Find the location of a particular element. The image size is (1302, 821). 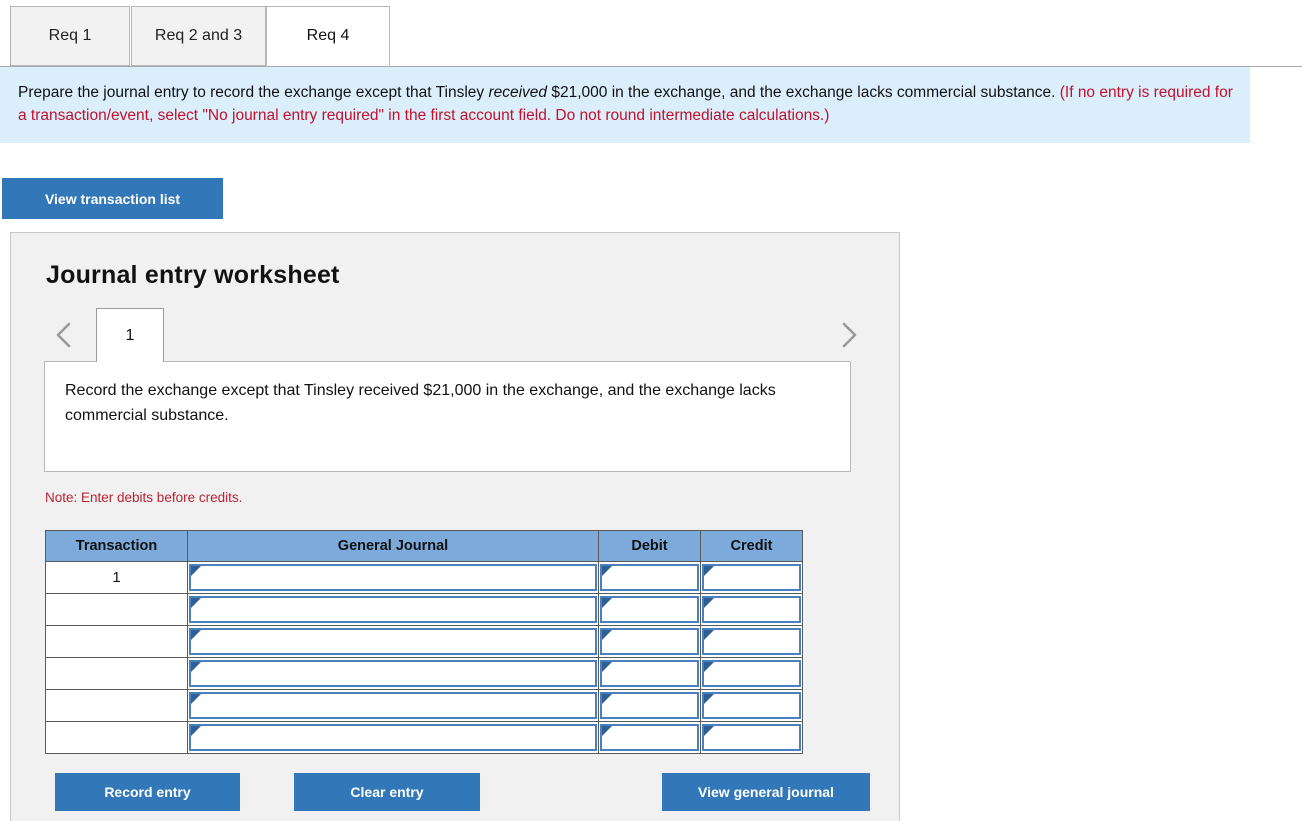

table-row: 1 is located at coordinates (424, 577).